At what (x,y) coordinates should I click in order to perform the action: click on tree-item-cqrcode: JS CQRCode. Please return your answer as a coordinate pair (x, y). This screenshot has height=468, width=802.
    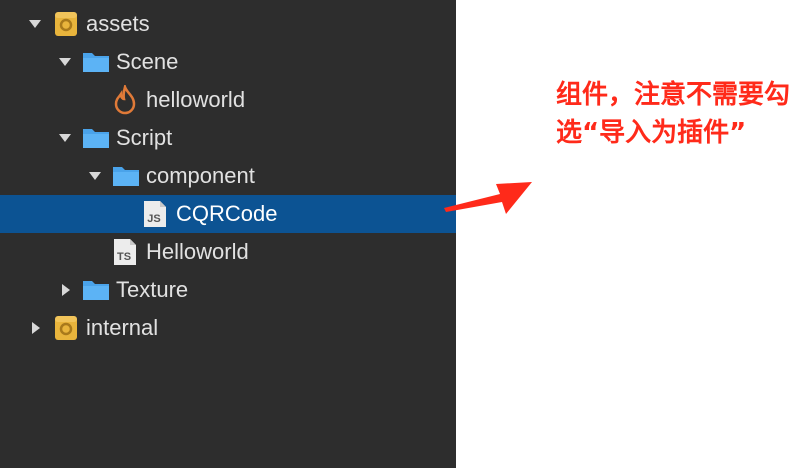
    Looking at the image, I should click on (228, 214).